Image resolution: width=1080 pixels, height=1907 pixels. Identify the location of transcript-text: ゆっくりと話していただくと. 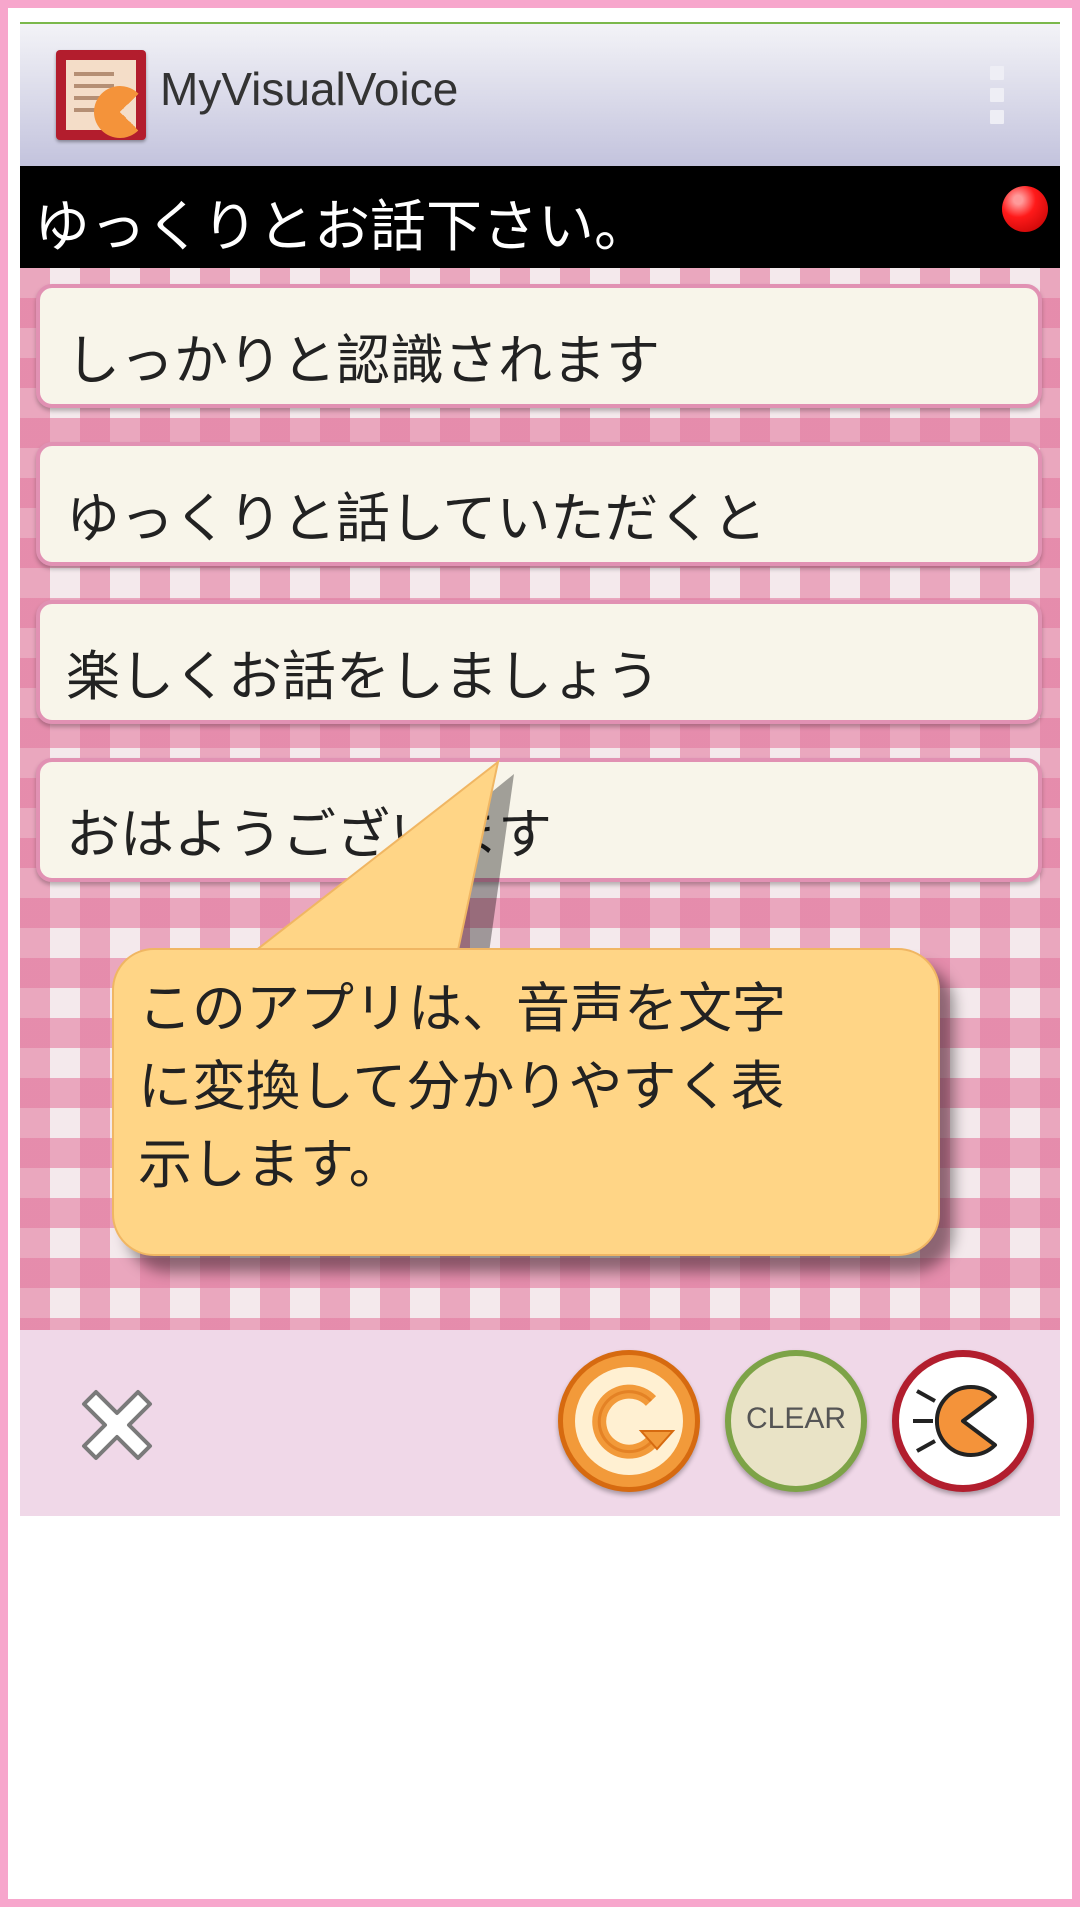
(416, 518).